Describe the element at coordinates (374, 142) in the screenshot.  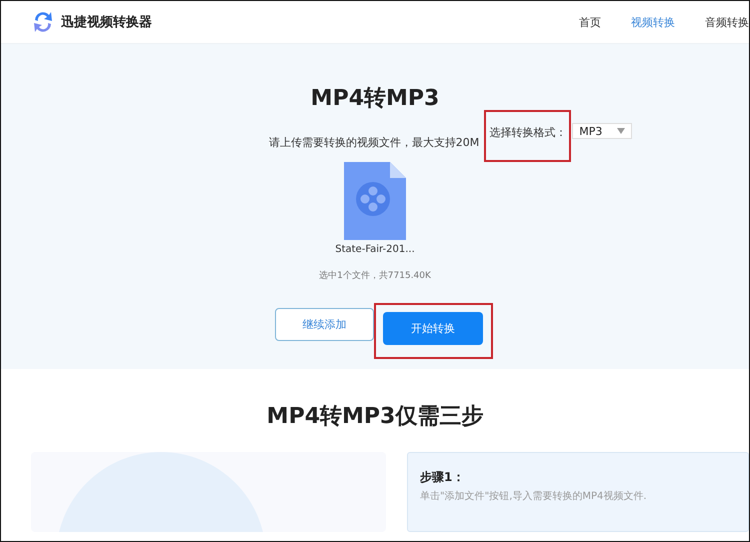
I see `upload-hint: 请上传需要转换的视频文件，最大支持20M` at that location.